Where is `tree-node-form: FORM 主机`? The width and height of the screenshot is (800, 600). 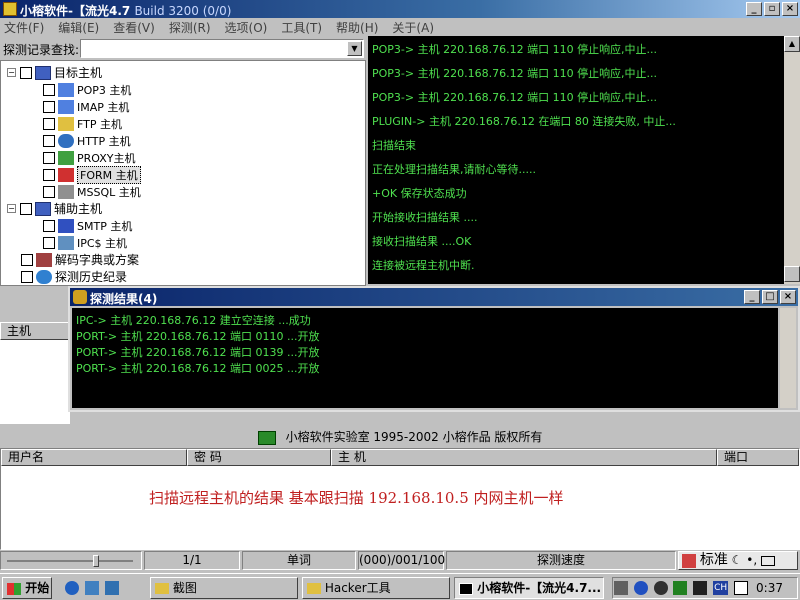
tree-node-form: FORM 主机 is located at coordinates (92, 174).